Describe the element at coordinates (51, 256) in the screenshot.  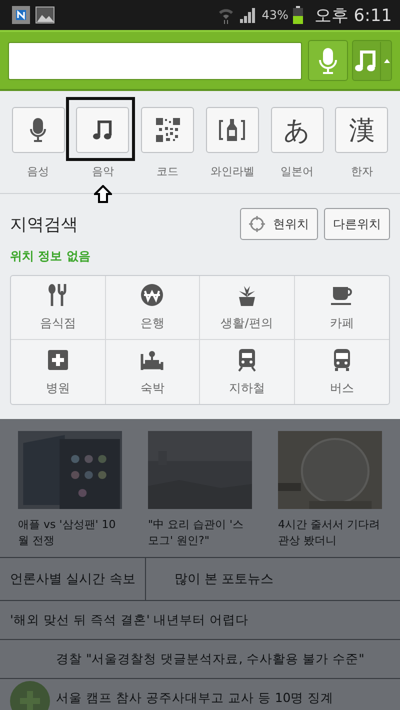
I see `location-status: 위치 정보 없음` at that location.